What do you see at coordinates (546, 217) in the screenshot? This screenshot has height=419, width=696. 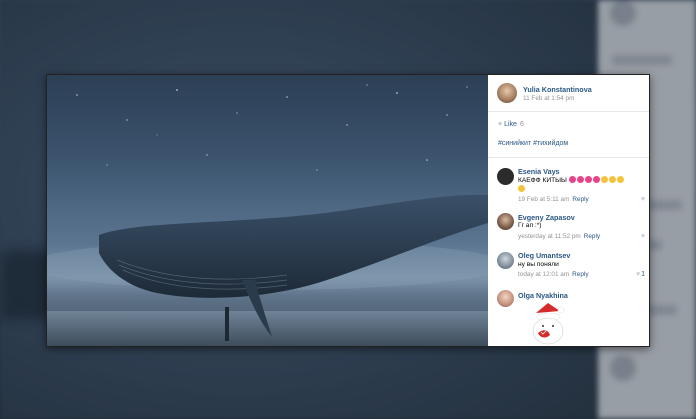 I see `comment-author: Evgeny Zapasov` at bounding box center [546, 217].